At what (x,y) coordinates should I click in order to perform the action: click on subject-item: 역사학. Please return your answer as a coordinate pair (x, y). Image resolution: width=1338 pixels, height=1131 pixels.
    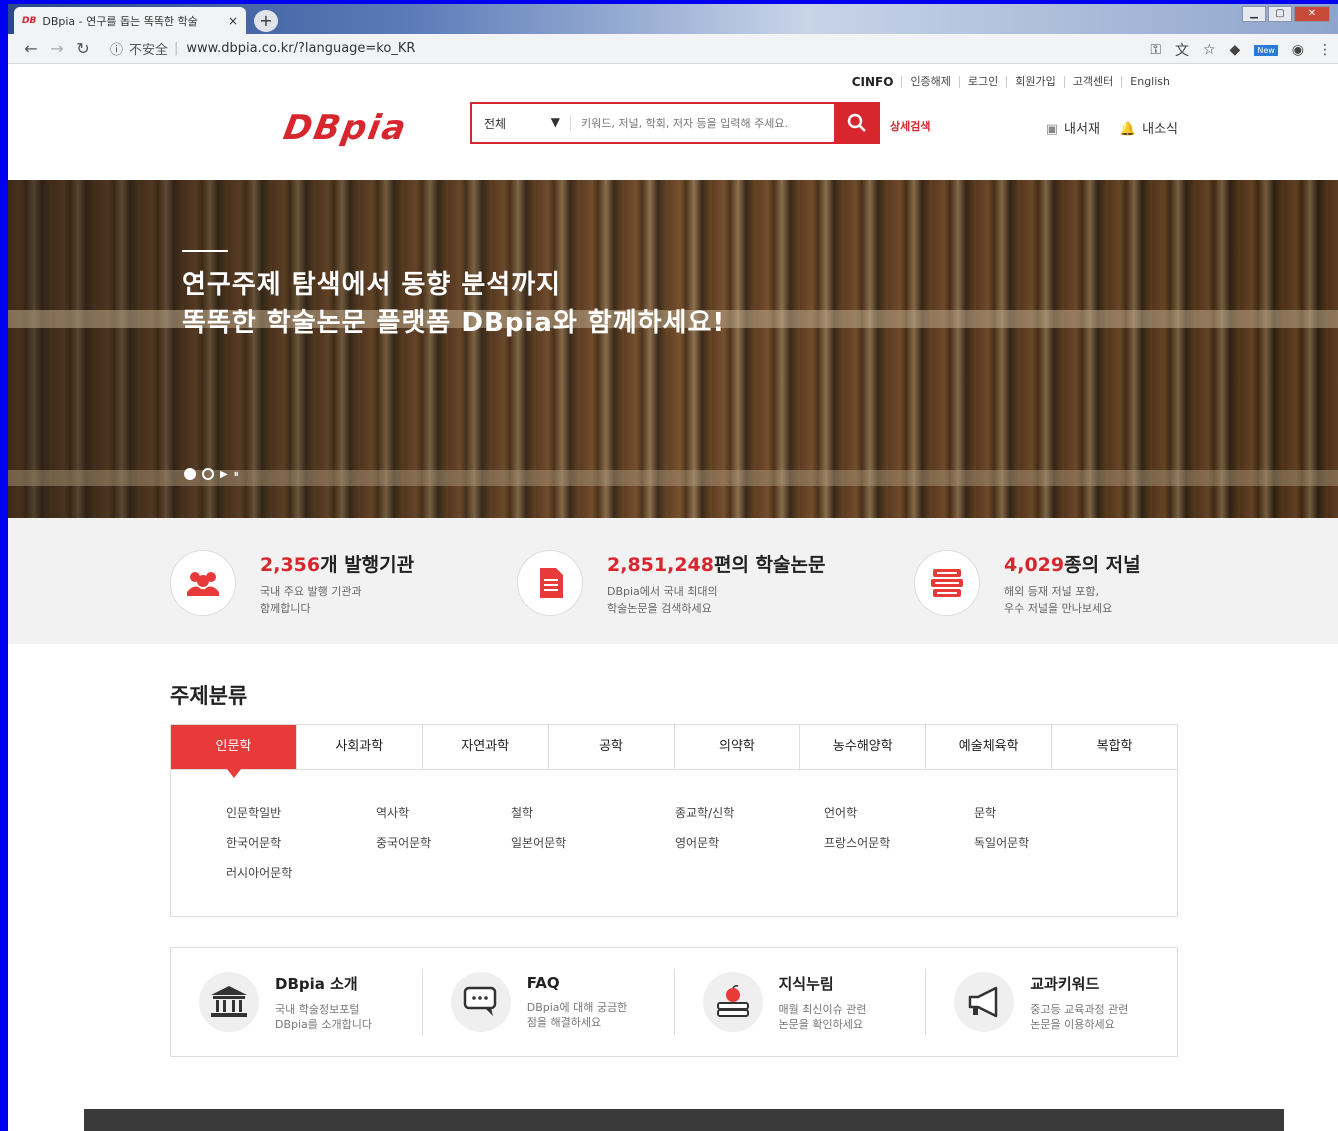
    Looking at the image, I should click on (443, 812).